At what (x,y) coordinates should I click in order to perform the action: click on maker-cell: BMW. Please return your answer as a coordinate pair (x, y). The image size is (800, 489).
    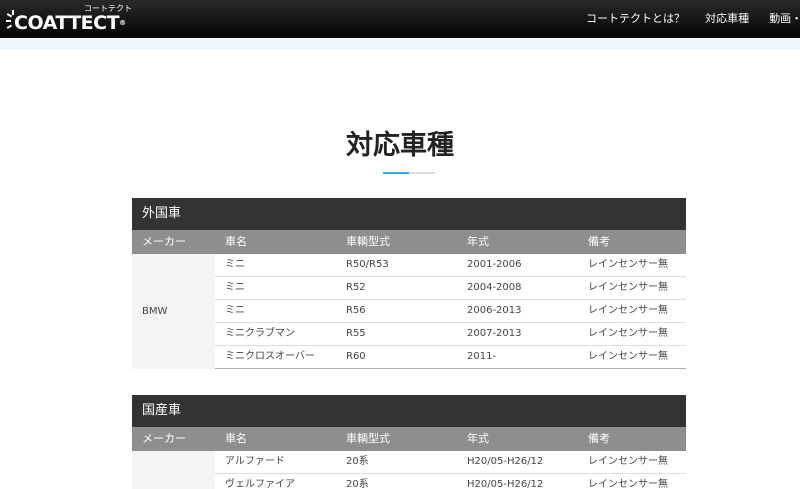
    Looking at the image, I should click on (173, 311).